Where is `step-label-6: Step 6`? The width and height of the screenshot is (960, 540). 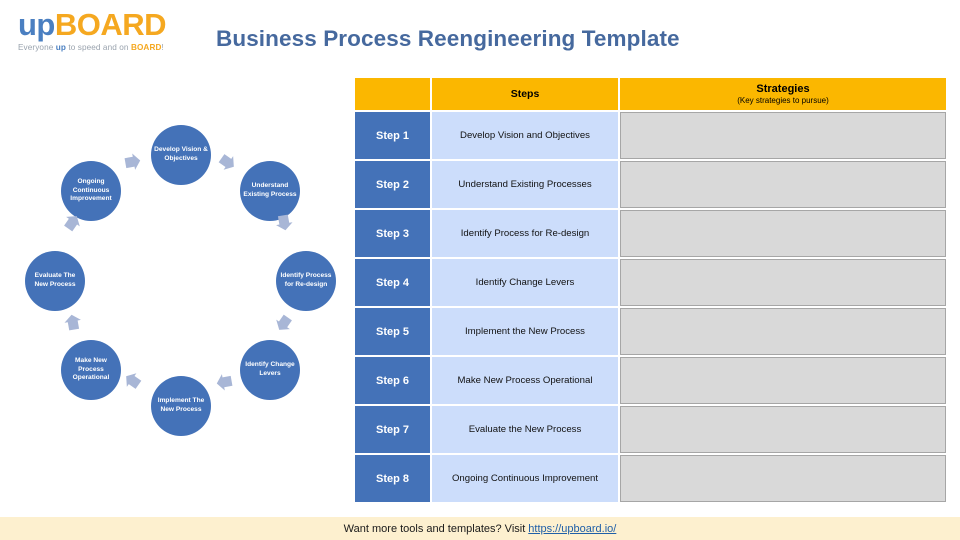 step-label-6: Step 6 is located at coordinates (392, 380).